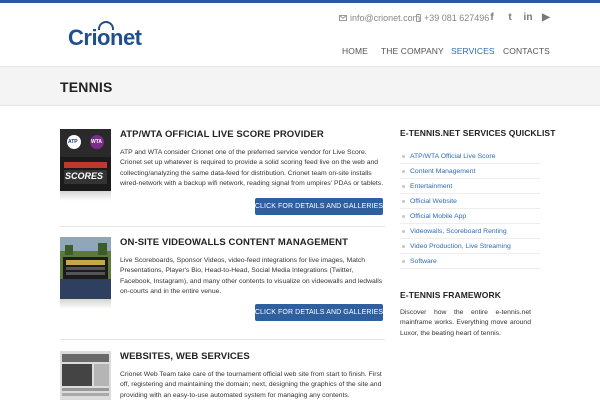 The image size is (600, 400). Describe the element at coordinates (526, 51) in the screenshot. I see `nav-item-contacts: CONTACTS` at that location.